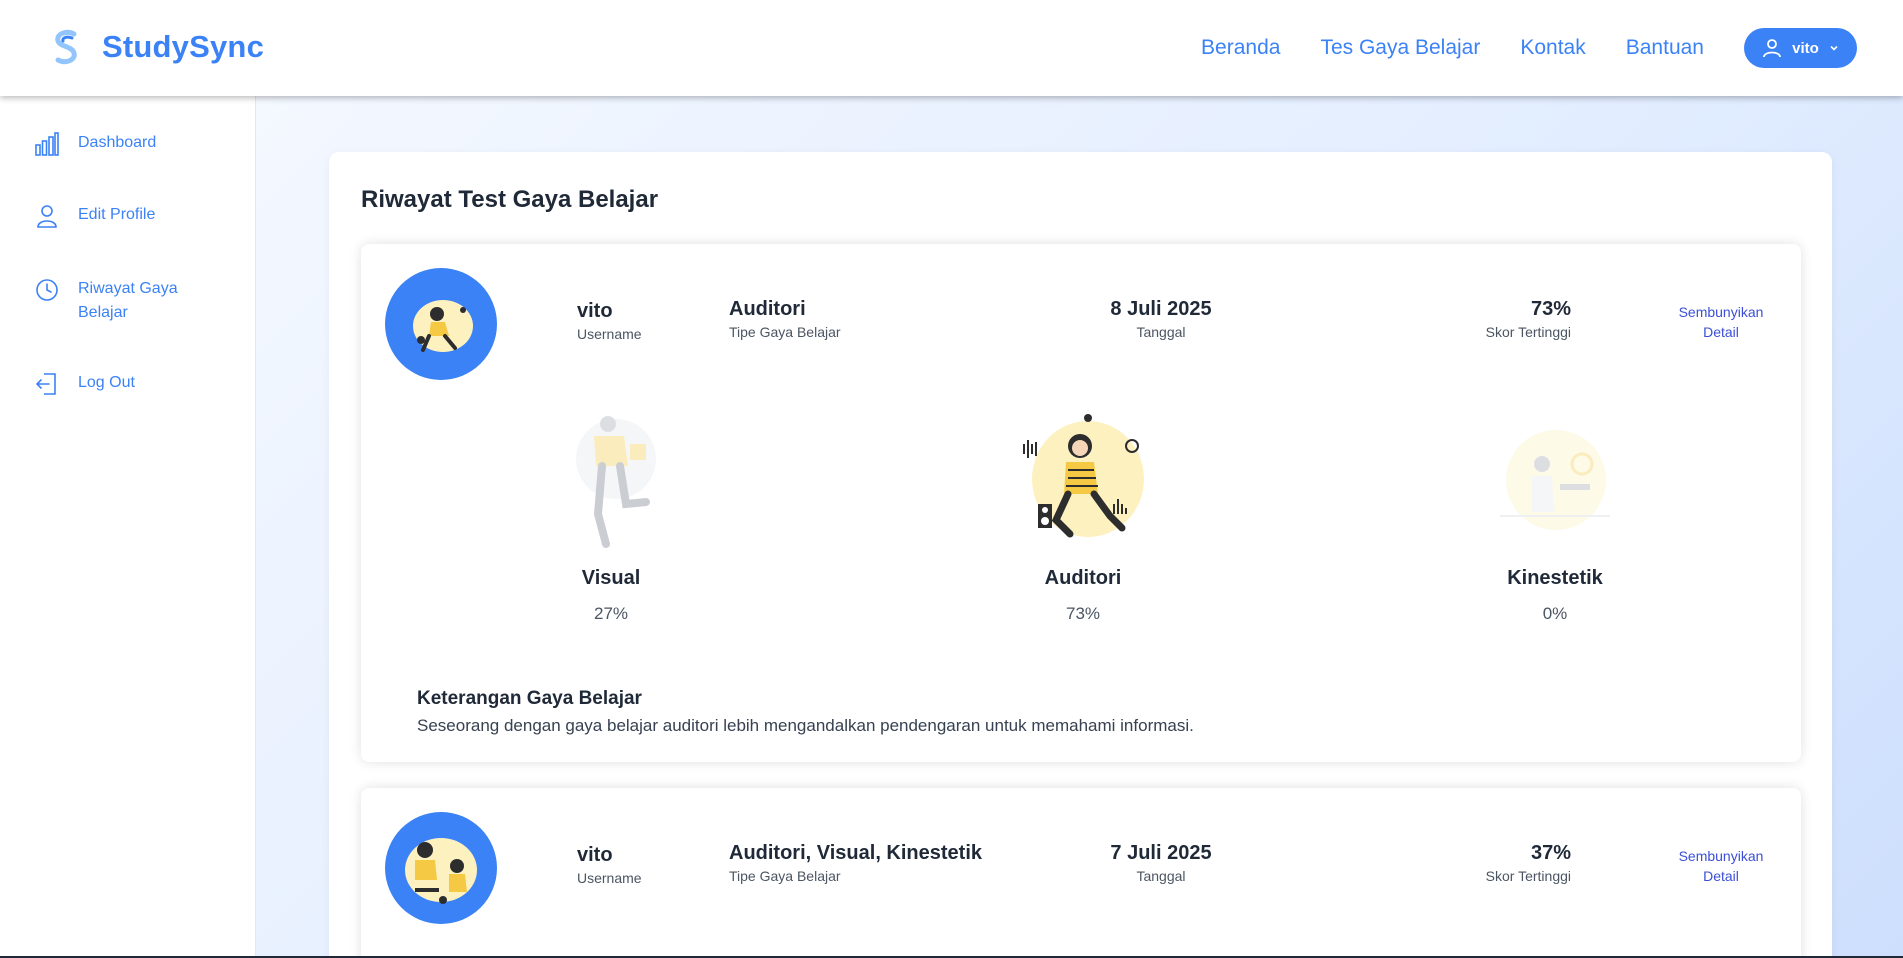 This screenshot has width=1903, height=958. I want to click on sidebar-item-riwayat-gaya-belajar: Riwayat Gaya Belajar, so click(116, 301).